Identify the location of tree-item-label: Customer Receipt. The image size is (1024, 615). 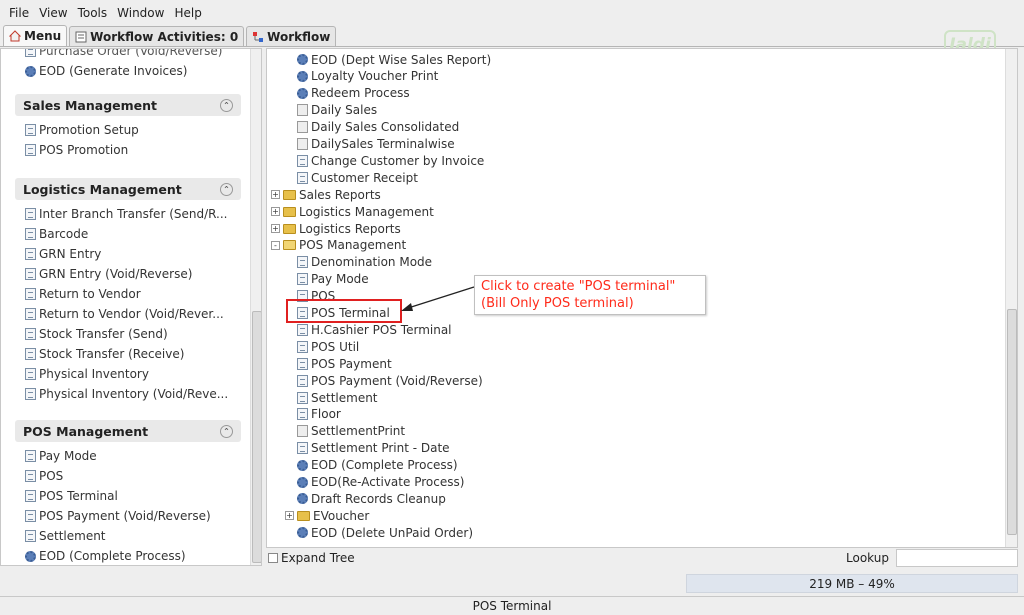
(364, 177).